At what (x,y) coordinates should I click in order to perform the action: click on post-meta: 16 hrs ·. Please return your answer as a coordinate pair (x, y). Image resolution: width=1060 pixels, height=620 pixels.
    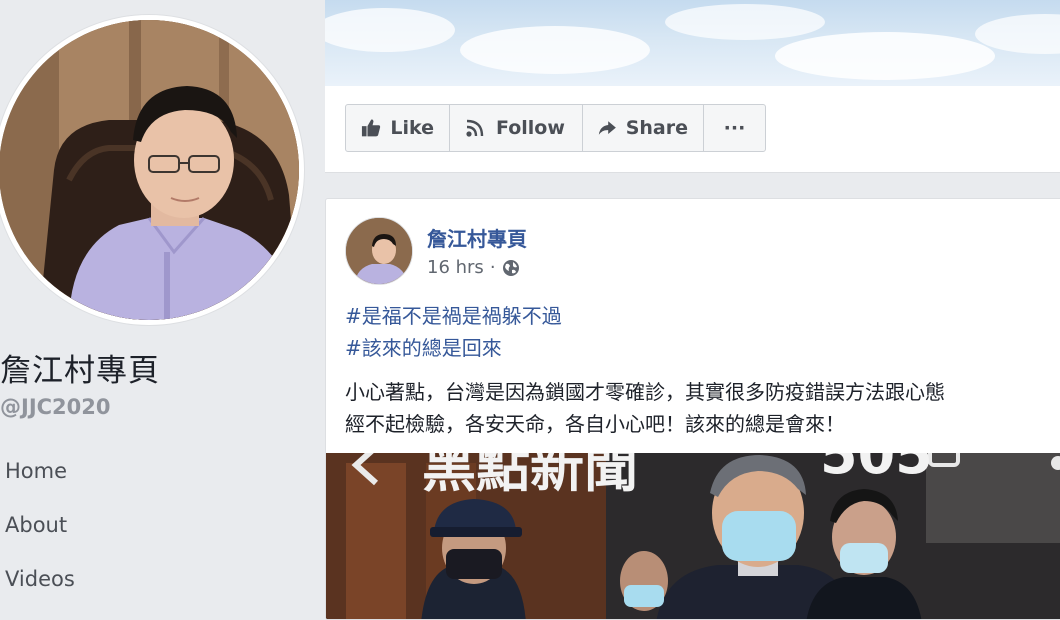
    Looking at the image, I should click on (473, 267).